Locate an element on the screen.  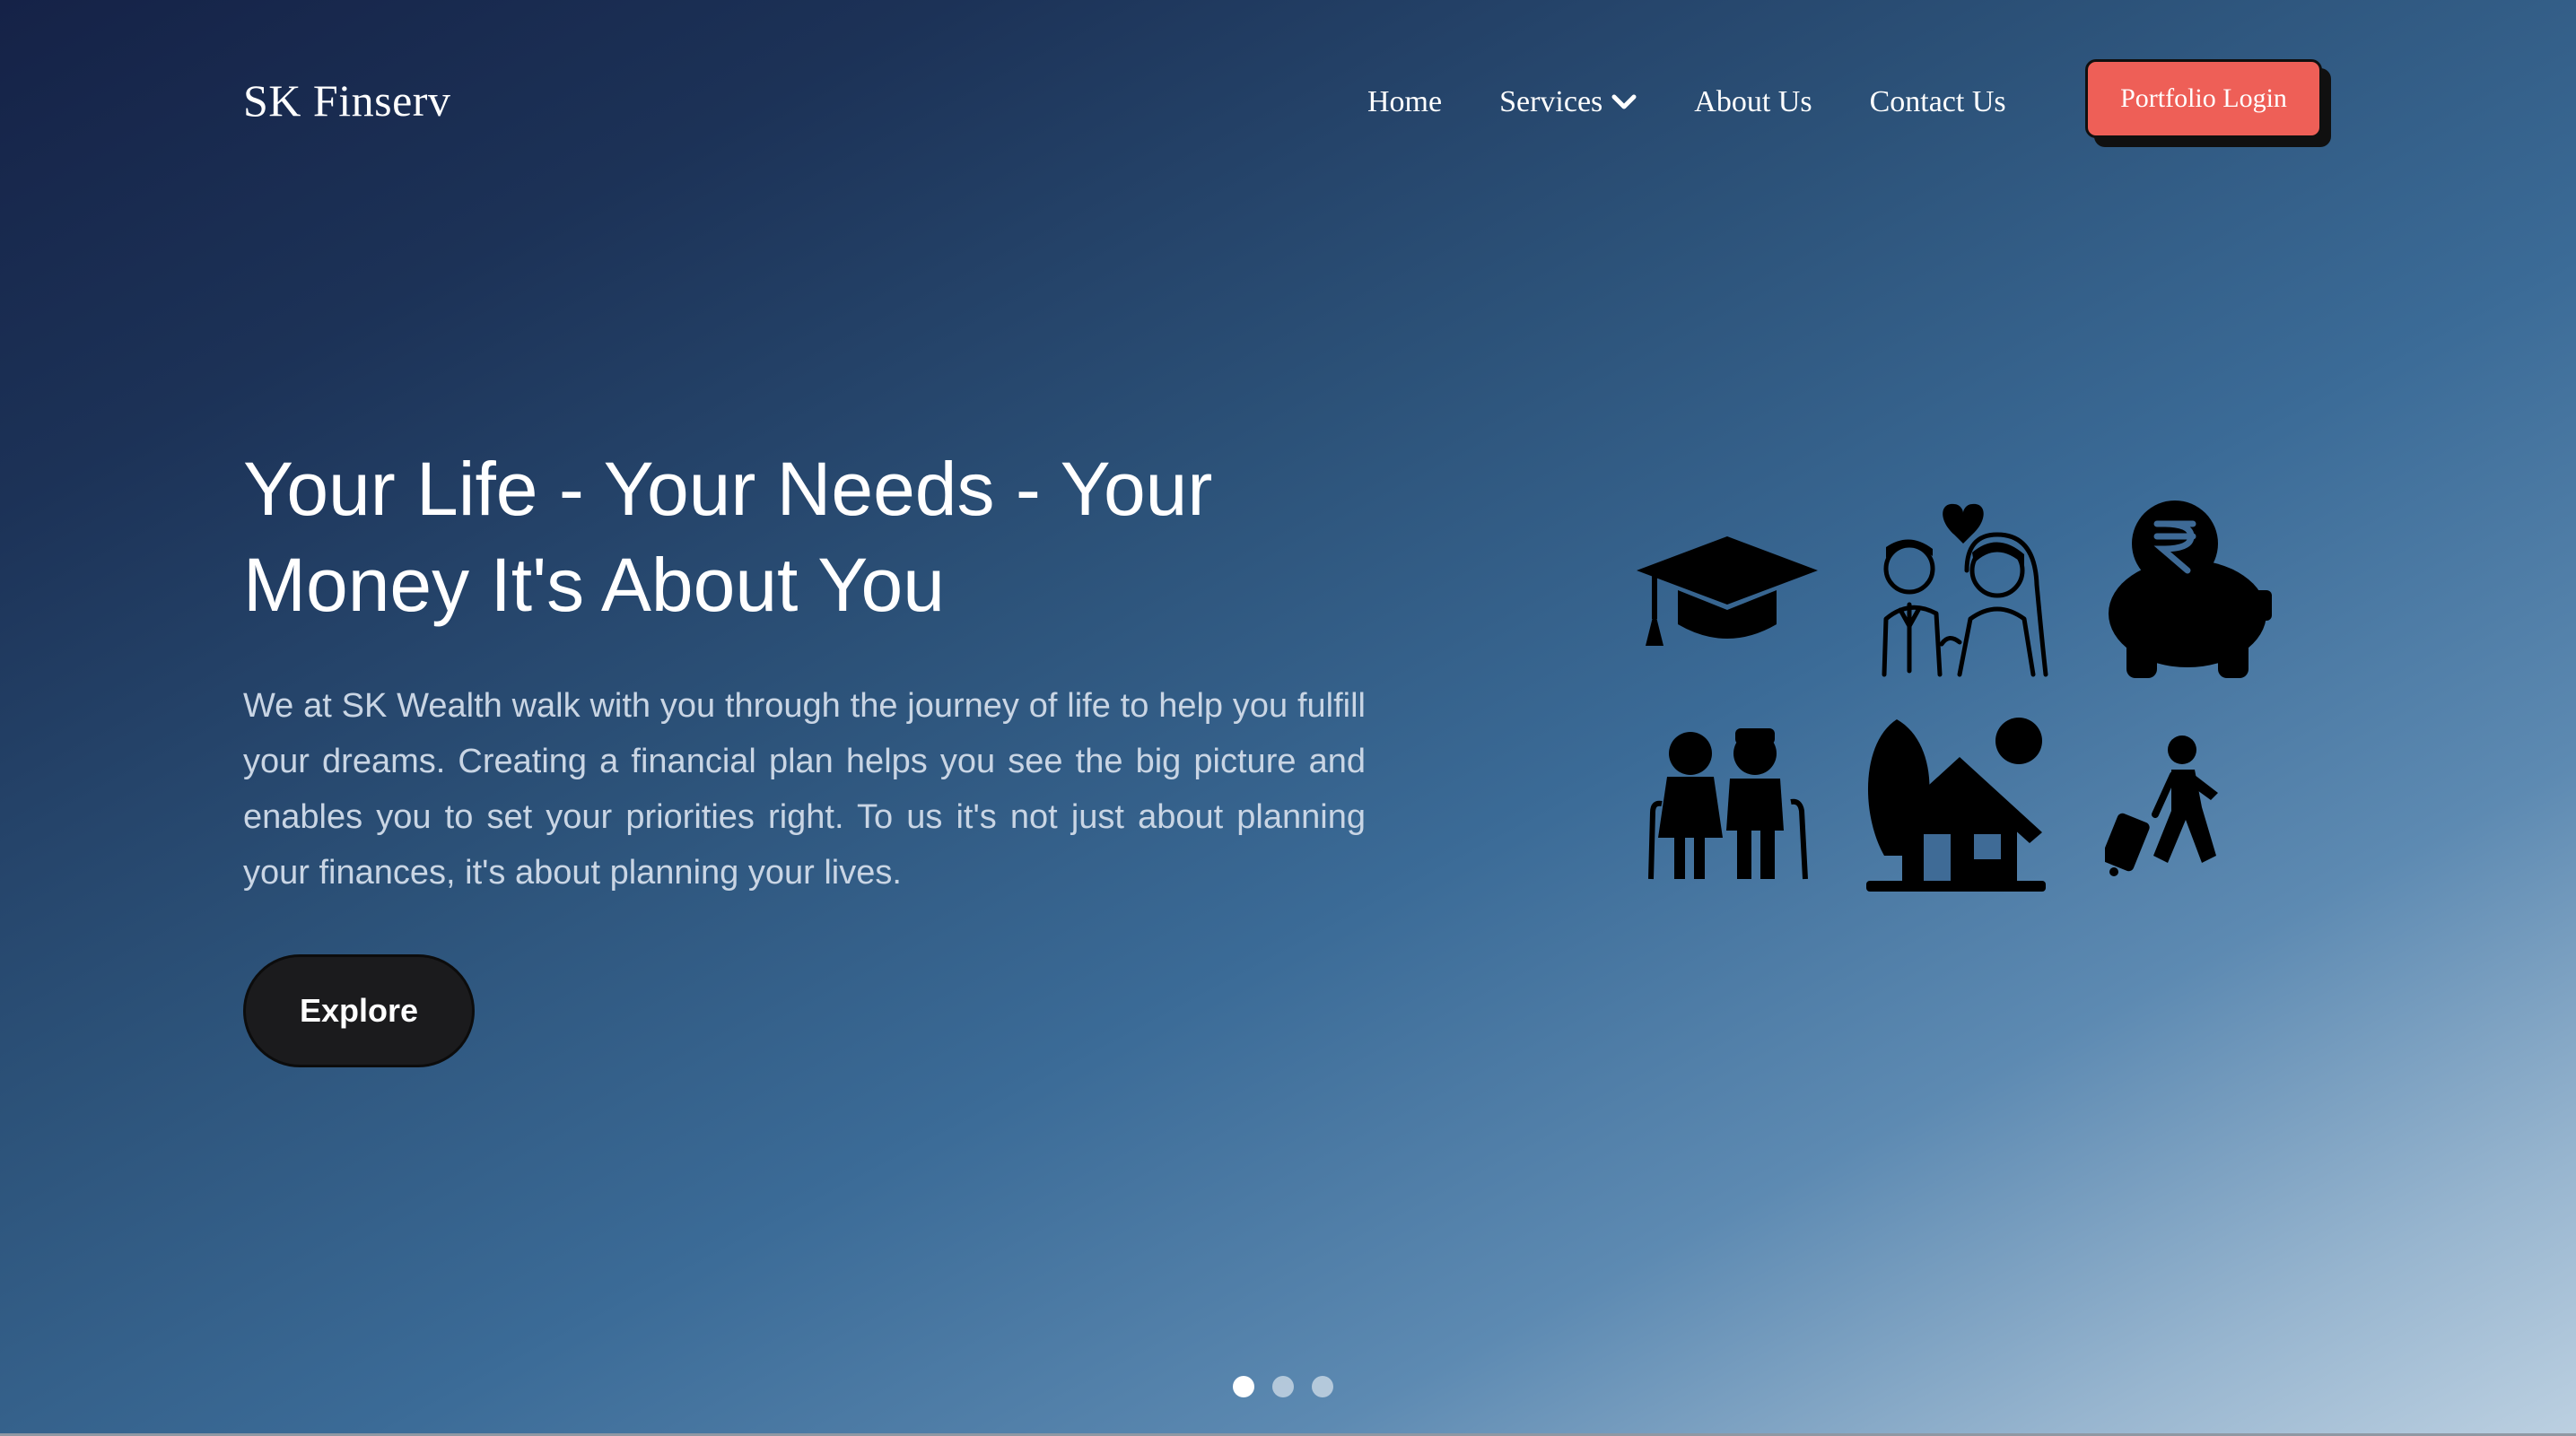
wedding-couple-icon is located at coordinates (1965, 590).